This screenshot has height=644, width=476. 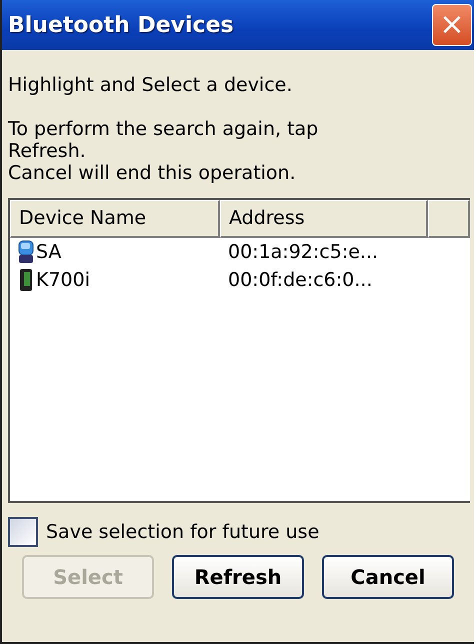 I want to click on checkbox, so click(x=23, y=532).